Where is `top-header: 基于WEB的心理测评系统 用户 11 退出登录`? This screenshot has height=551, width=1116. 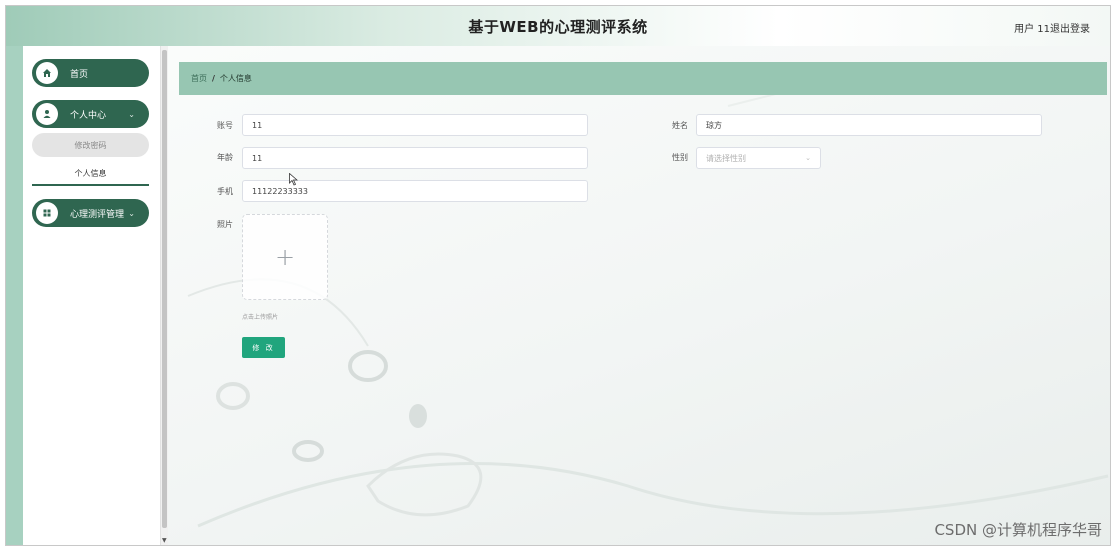 top-header: 基于WEB的心理测评系统 用户 11 退出登录 is located at coordinates (558, 26).